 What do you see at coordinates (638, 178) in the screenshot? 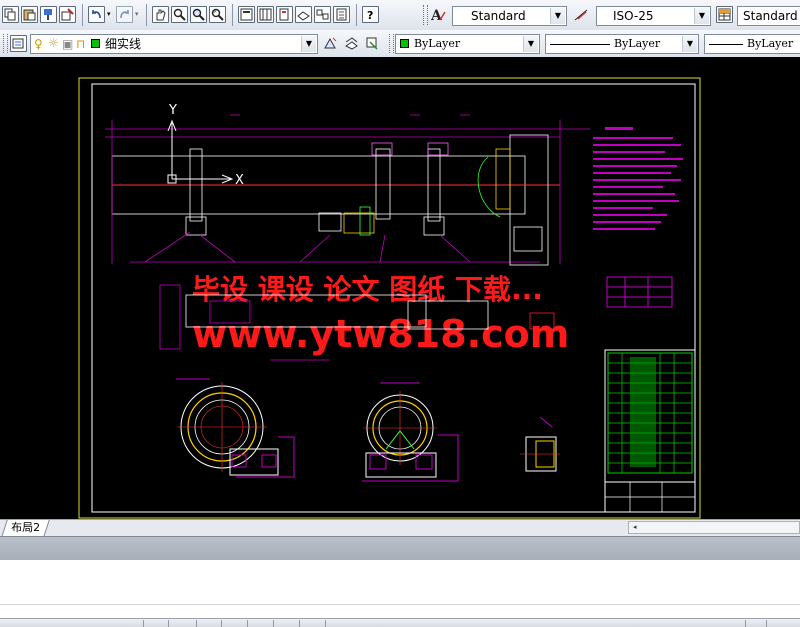
I see `technical-requirements-notes` at bounding box center [638, 178].